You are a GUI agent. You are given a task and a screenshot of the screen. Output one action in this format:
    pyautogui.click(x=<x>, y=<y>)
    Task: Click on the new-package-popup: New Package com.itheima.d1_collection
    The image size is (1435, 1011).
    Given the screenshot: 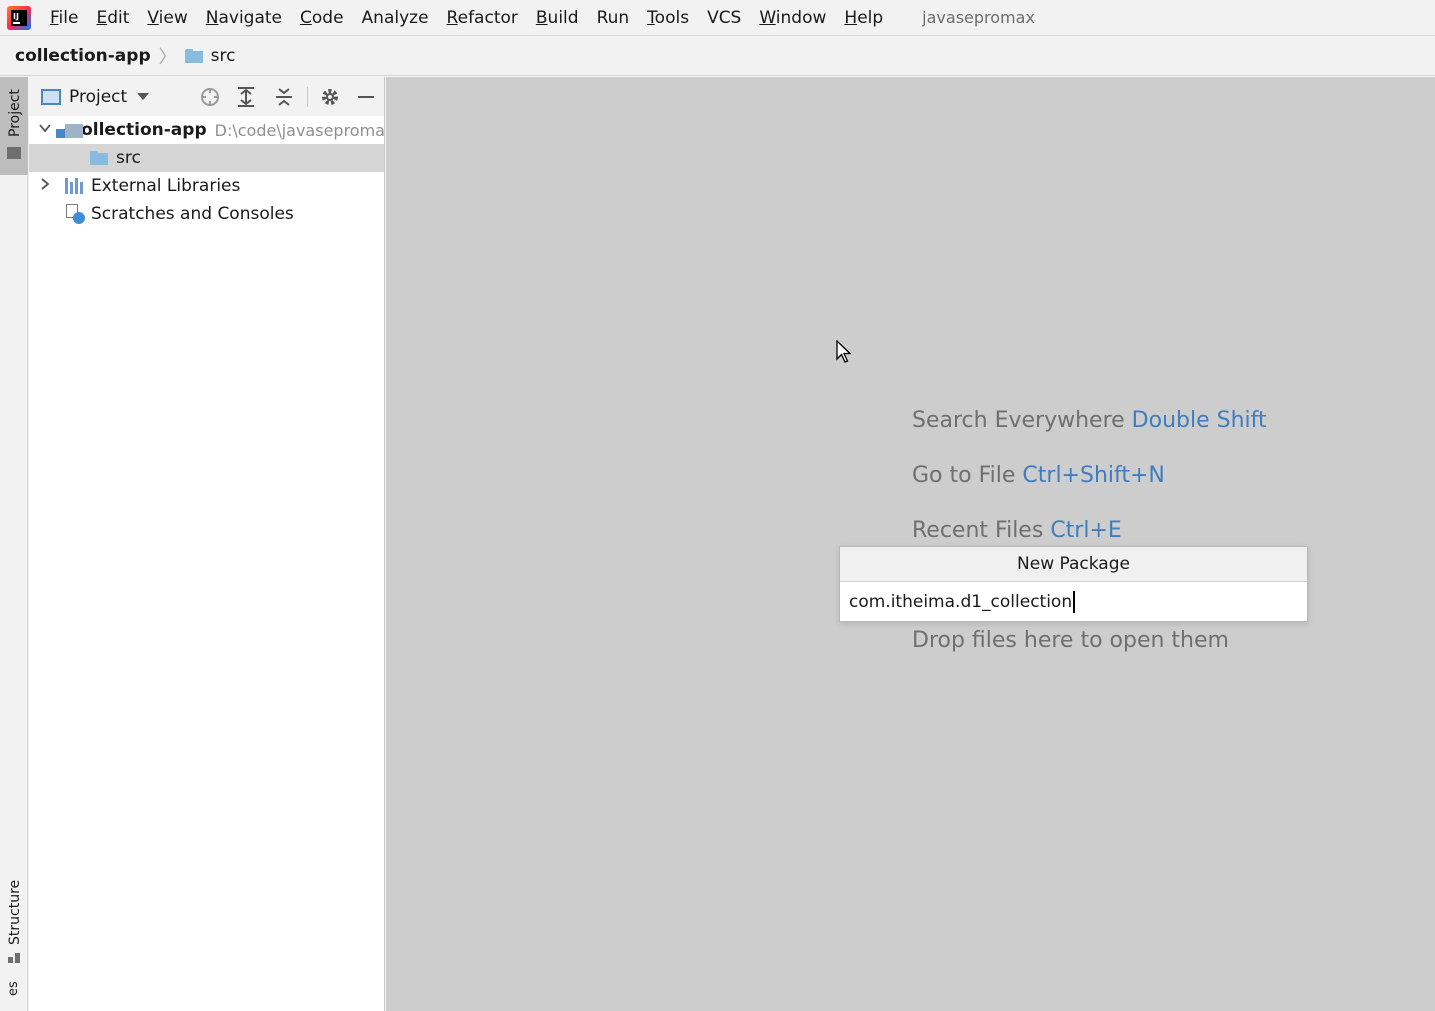 What is the action you would take?
    pyautogui.click(x=1073, y=584)
    